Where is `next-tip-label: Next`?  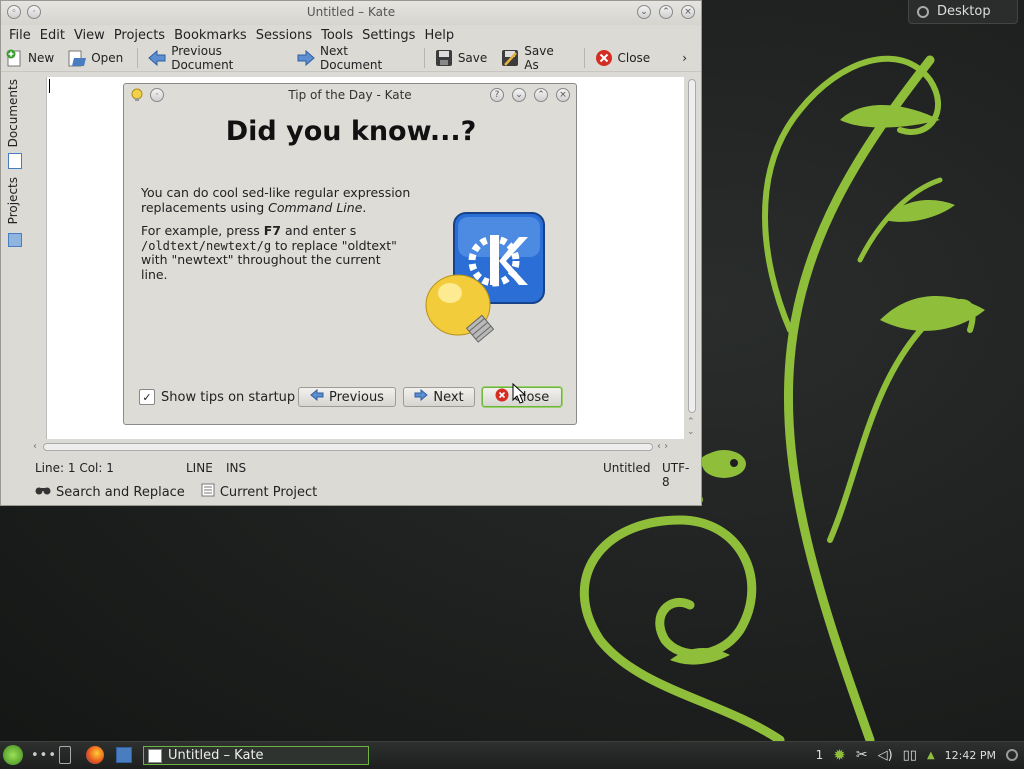
next-tip-label: Next is located at coordinates (448, 397).